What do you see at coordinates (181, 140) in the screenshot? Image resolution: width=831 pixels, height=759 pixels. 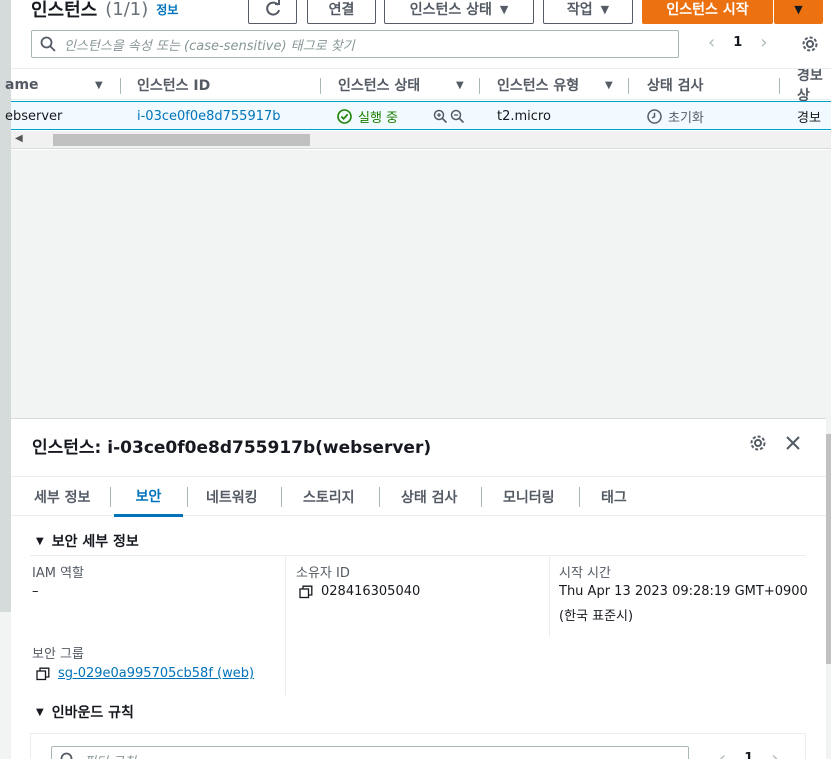 I see `scroll-thumb` at bounding box center [181, 140].